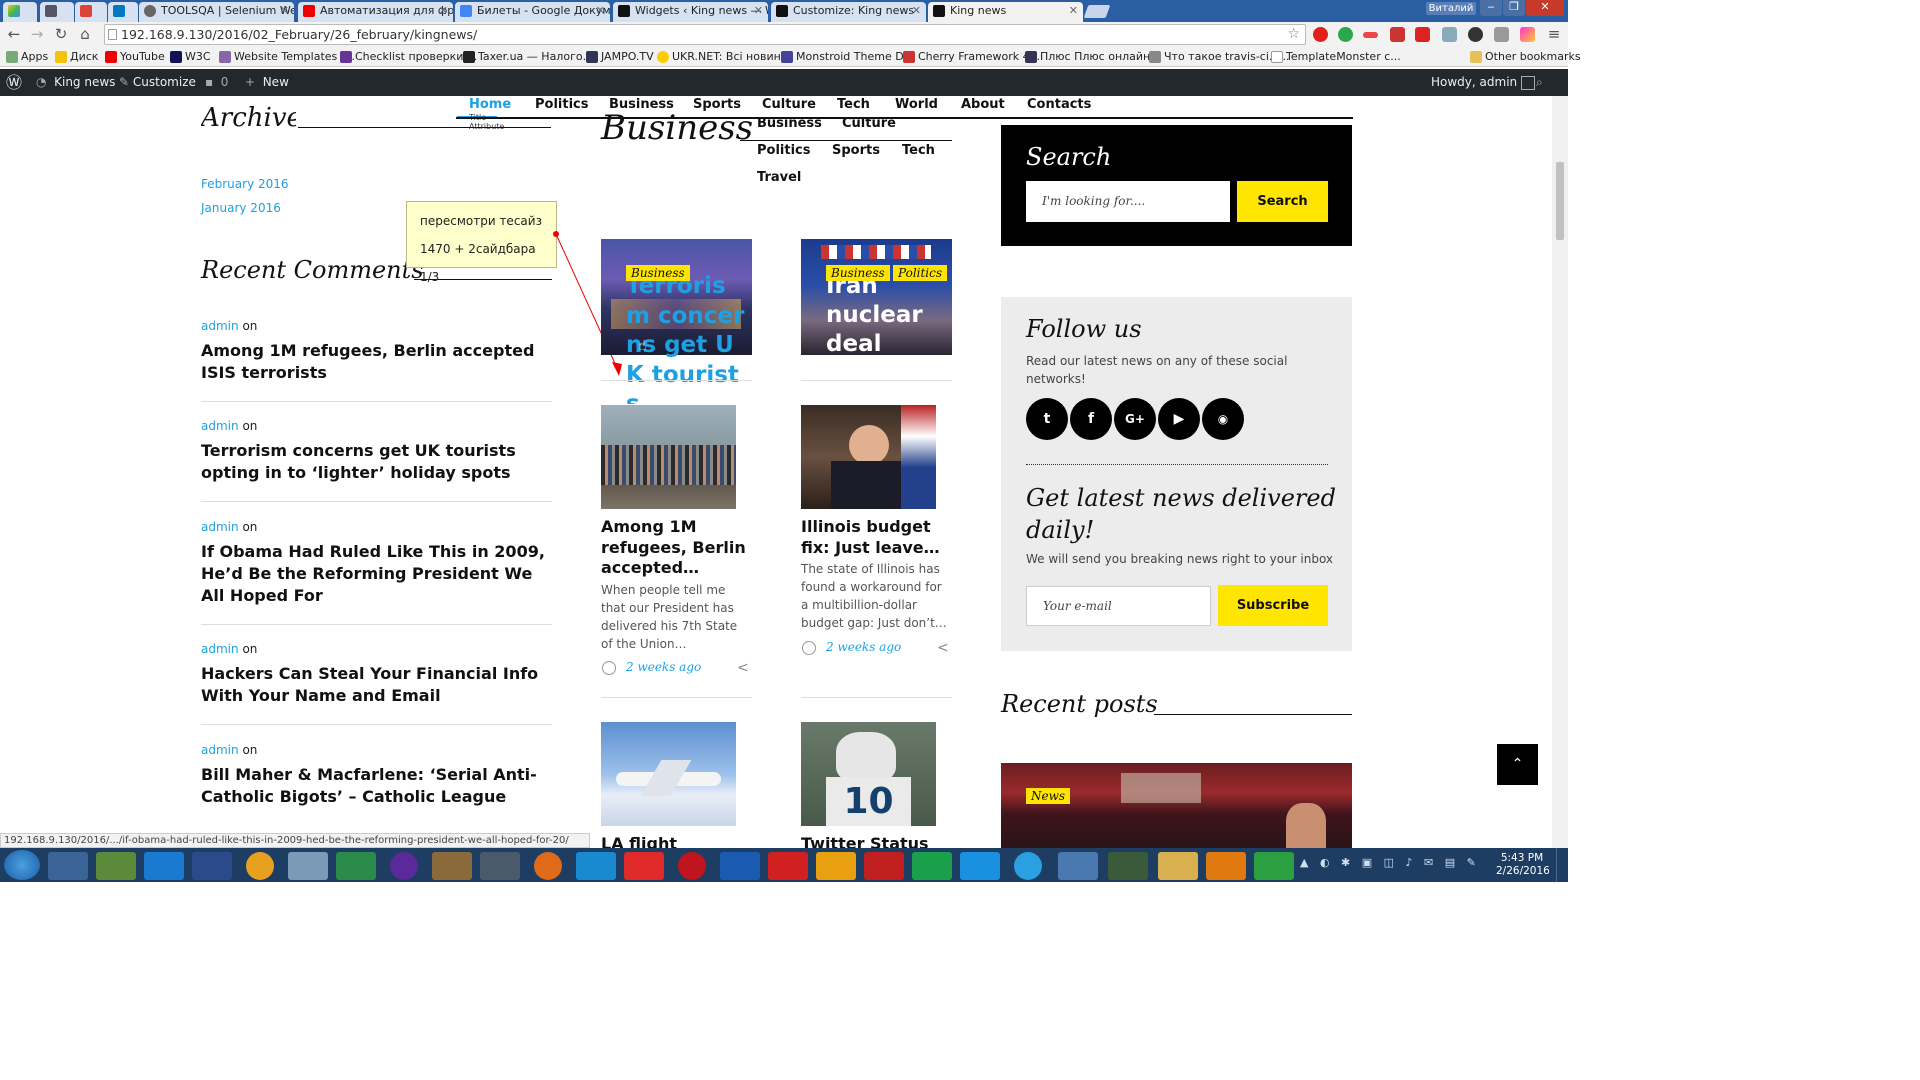 Image resolution: width=1920 pixels, height=1080 pixels. Describe the element at coordinates (932, 866) in the screenshot. I see `skype-green-taskbar-icon` at that location.